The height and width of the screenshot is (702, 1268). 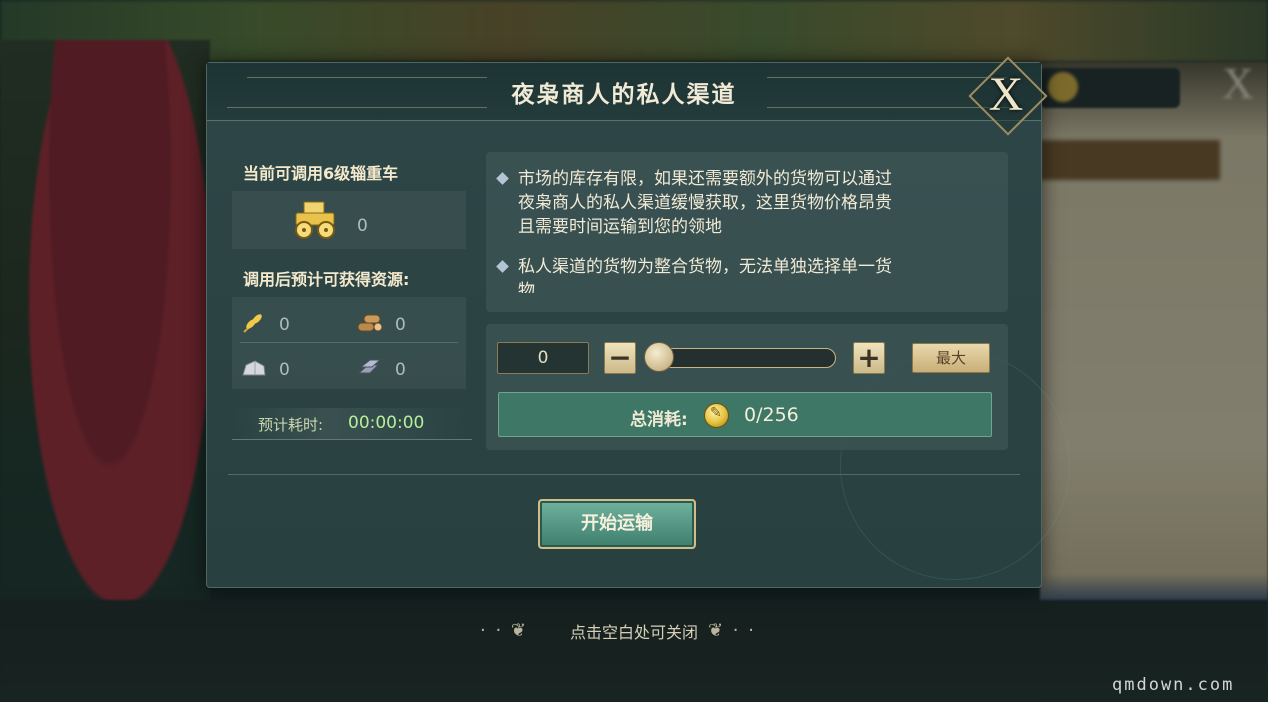 I want to click on info-line: 私人渠道的货物为整合货物，无法单独选择单一货, so click(x=705, y=267).